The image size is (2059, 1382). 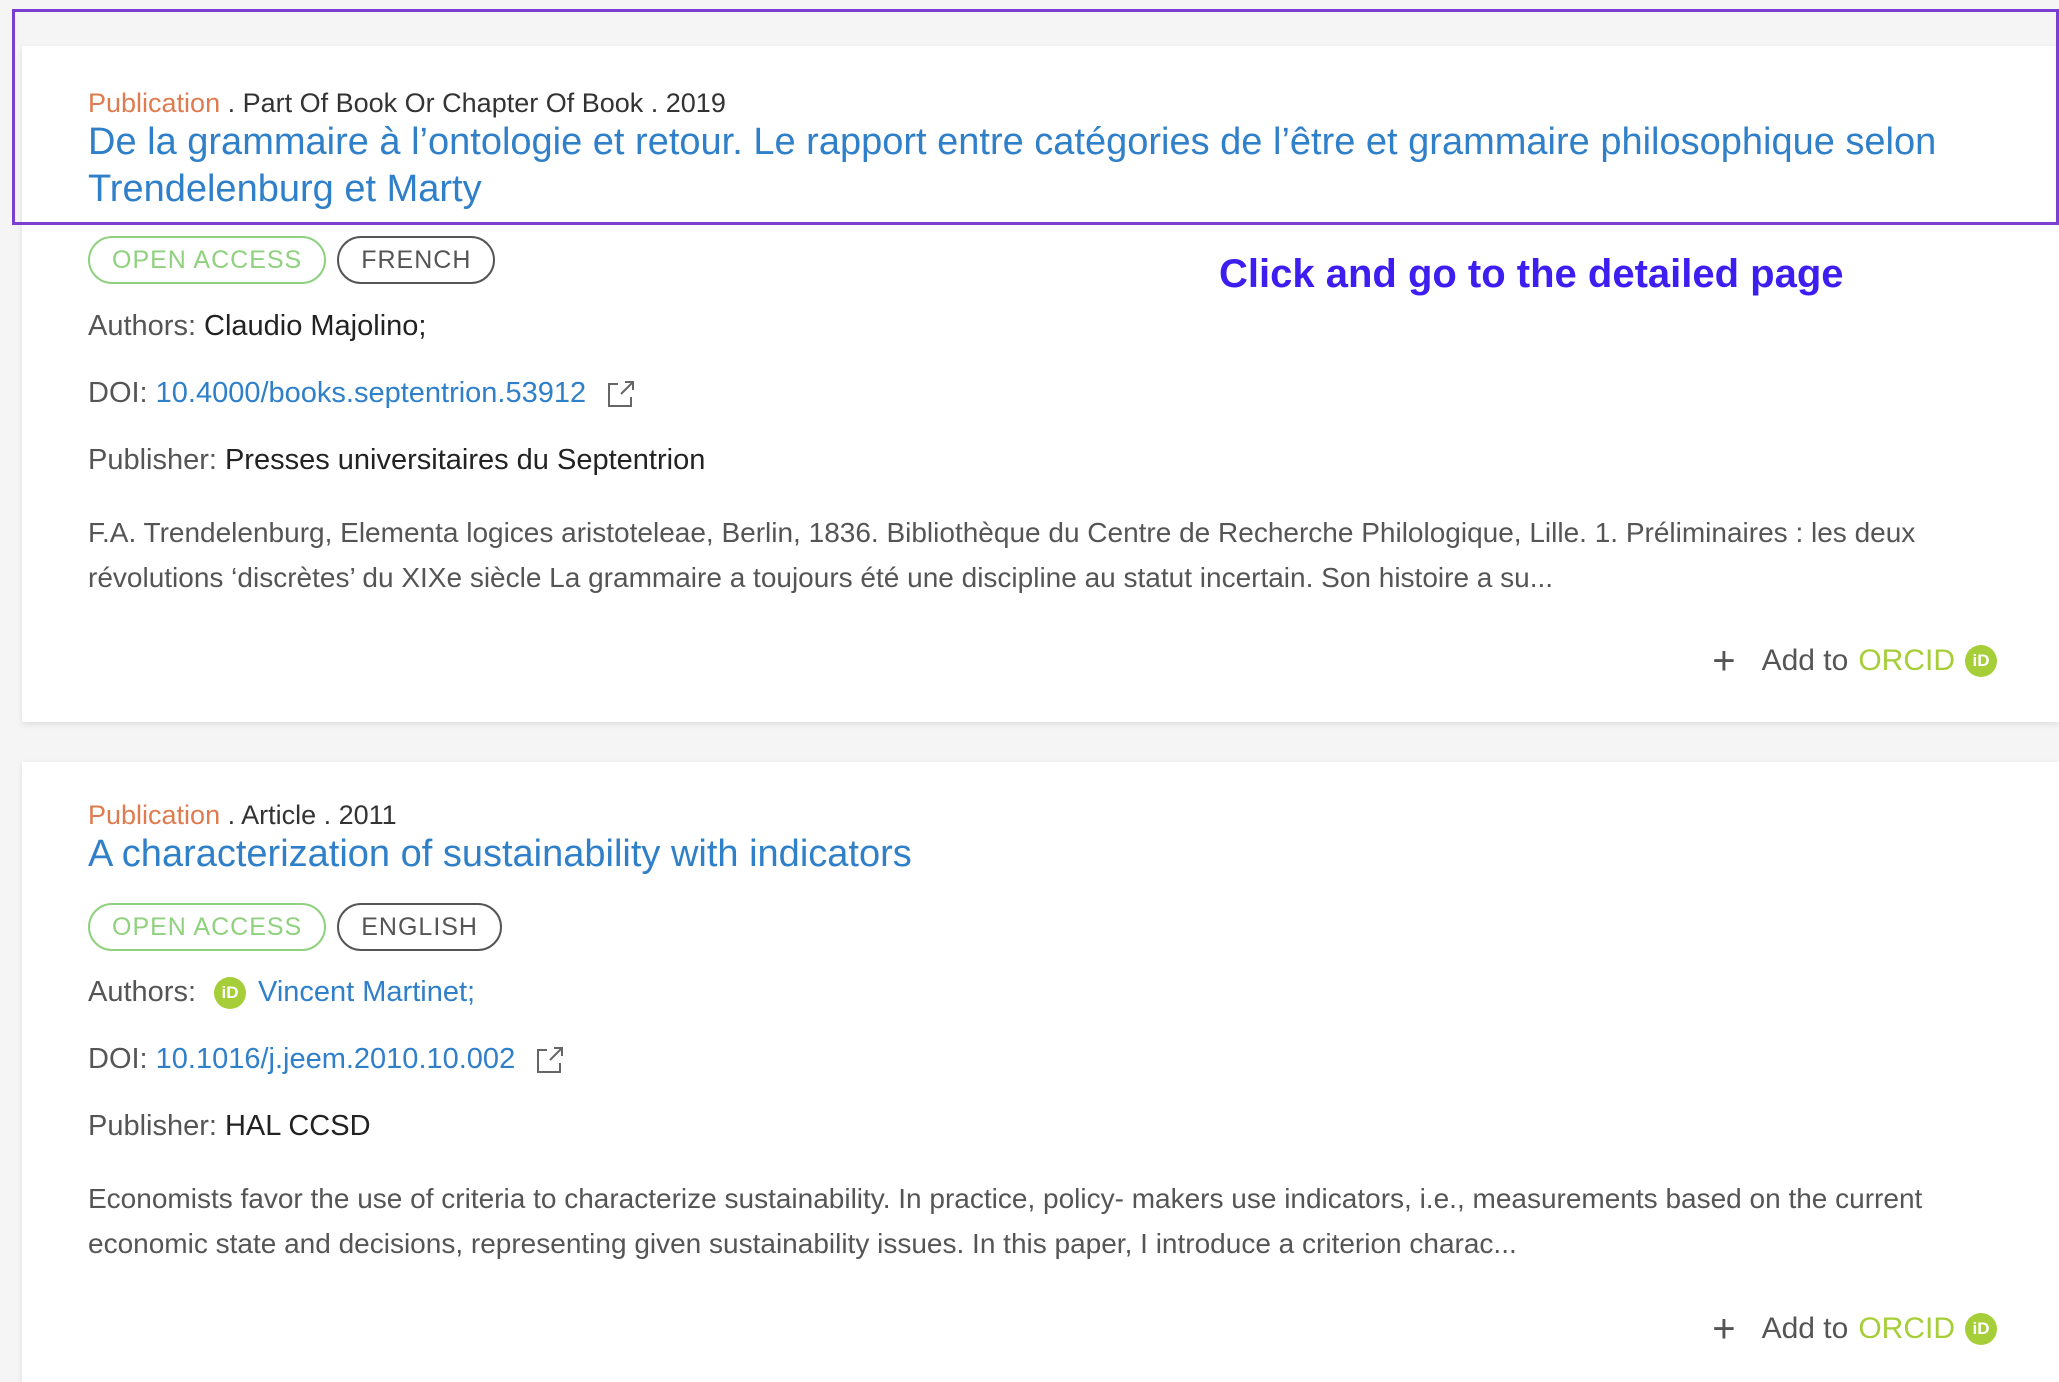 What do you see at coordinates (371, 393) in the screenshot?
I see `doi-link: 10.4000/books.septentrion.53912` at bounding box center [371, 393].